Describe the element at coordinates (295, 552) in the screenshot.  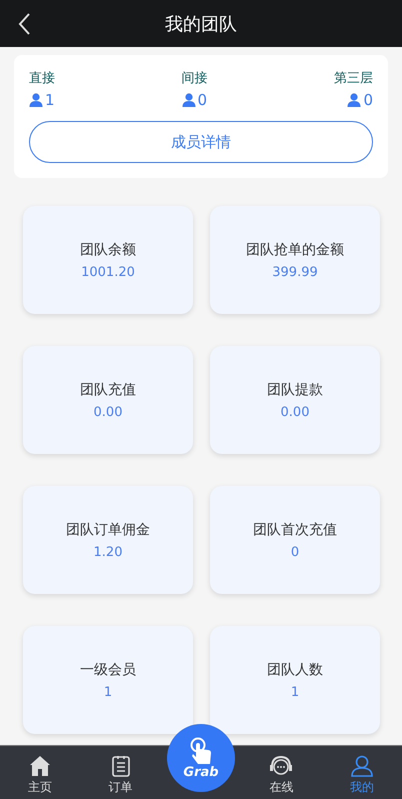
I see `stat-value: 0` at that location.